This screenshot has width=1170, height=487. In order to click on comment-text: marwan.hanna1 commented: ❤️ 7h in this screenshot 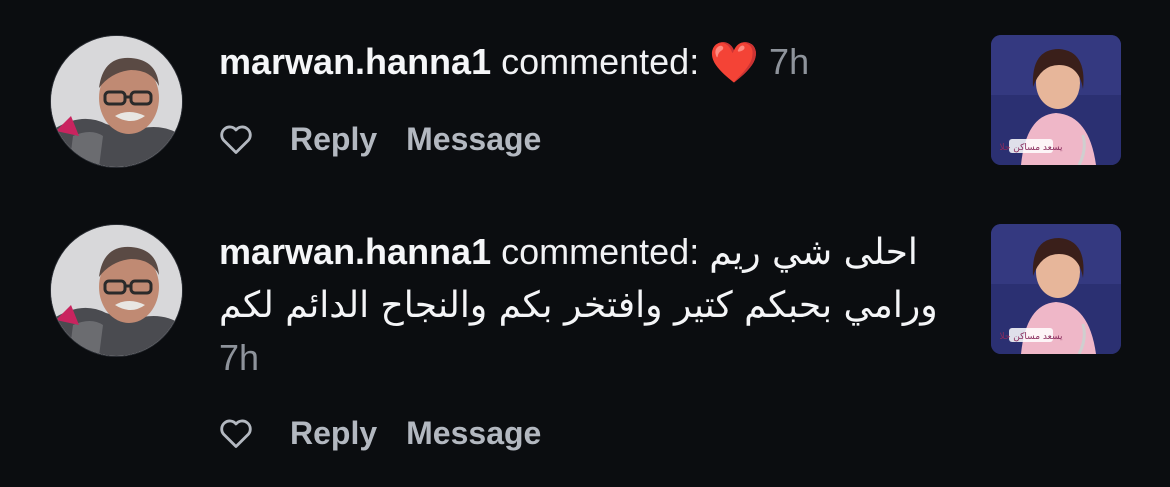, I will do `click(586, 62)`.